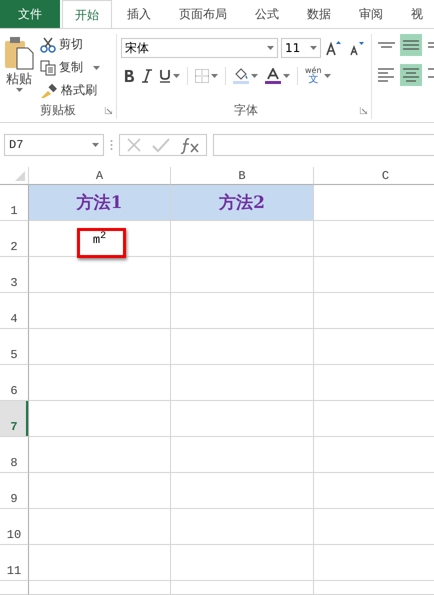  Describe the element at coordinates (357, 48) in the screenshot. I see `shrink-font-icon` at that location.